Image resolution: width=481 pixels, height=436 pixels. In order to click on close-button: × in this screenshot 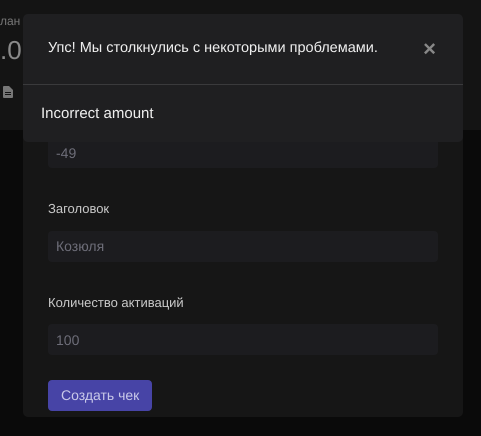, I will do `click(429, 49)`.